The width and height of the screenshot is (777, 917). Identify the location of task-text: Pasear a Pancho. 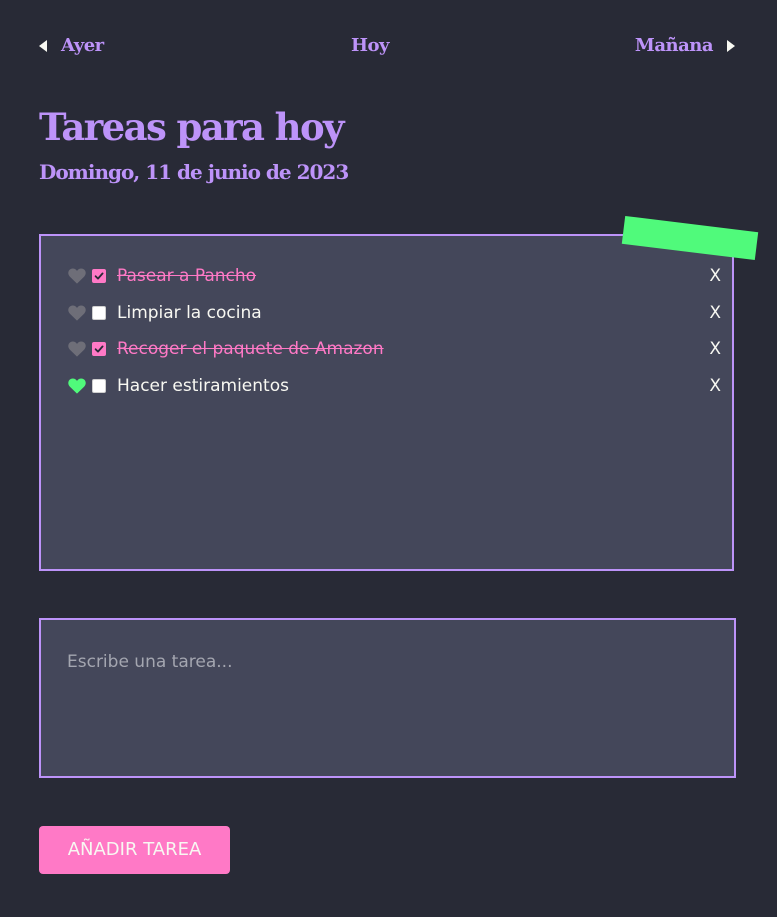
(187, 276).